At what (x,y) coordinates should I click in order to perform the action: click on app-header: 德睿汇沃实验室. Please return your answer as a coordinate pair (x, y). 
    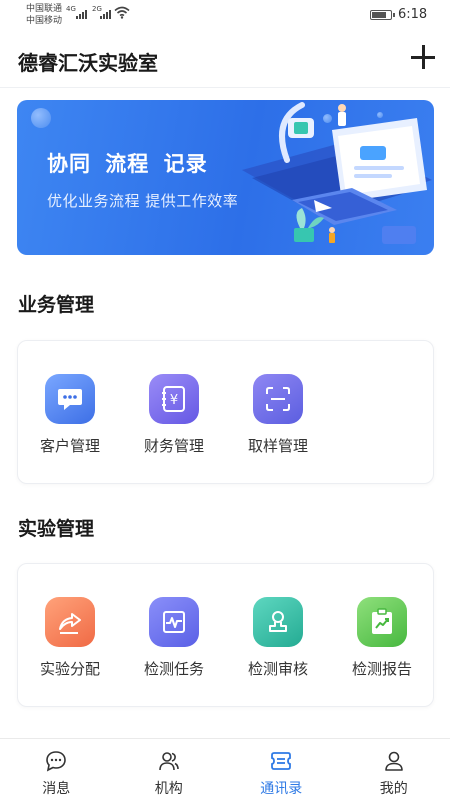
    Looking at the image, I should click on (225, 59).